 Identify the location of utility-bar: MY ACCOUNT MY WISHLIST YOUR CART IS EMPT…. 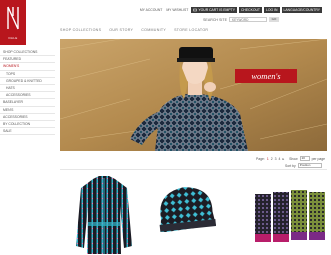
(230, 10).